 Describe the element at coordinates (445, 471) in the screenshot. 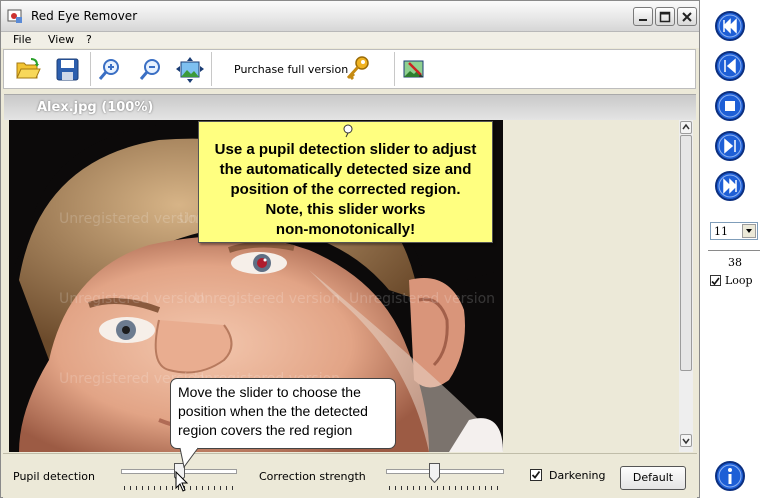

I see `correction-strength-track` at that location.